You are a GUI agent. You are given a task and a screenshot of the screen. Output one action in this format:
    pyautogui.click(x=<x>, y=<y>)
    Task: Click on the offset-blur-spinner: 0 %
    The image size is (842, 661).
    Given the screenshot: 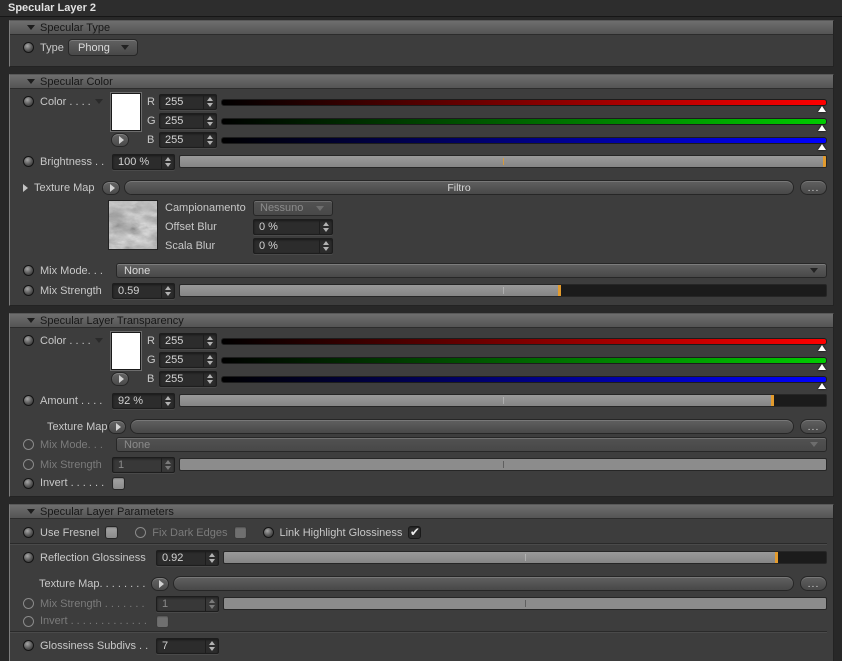 What is the action you would take?
    pyautogui.click(x=293, y=227)
    